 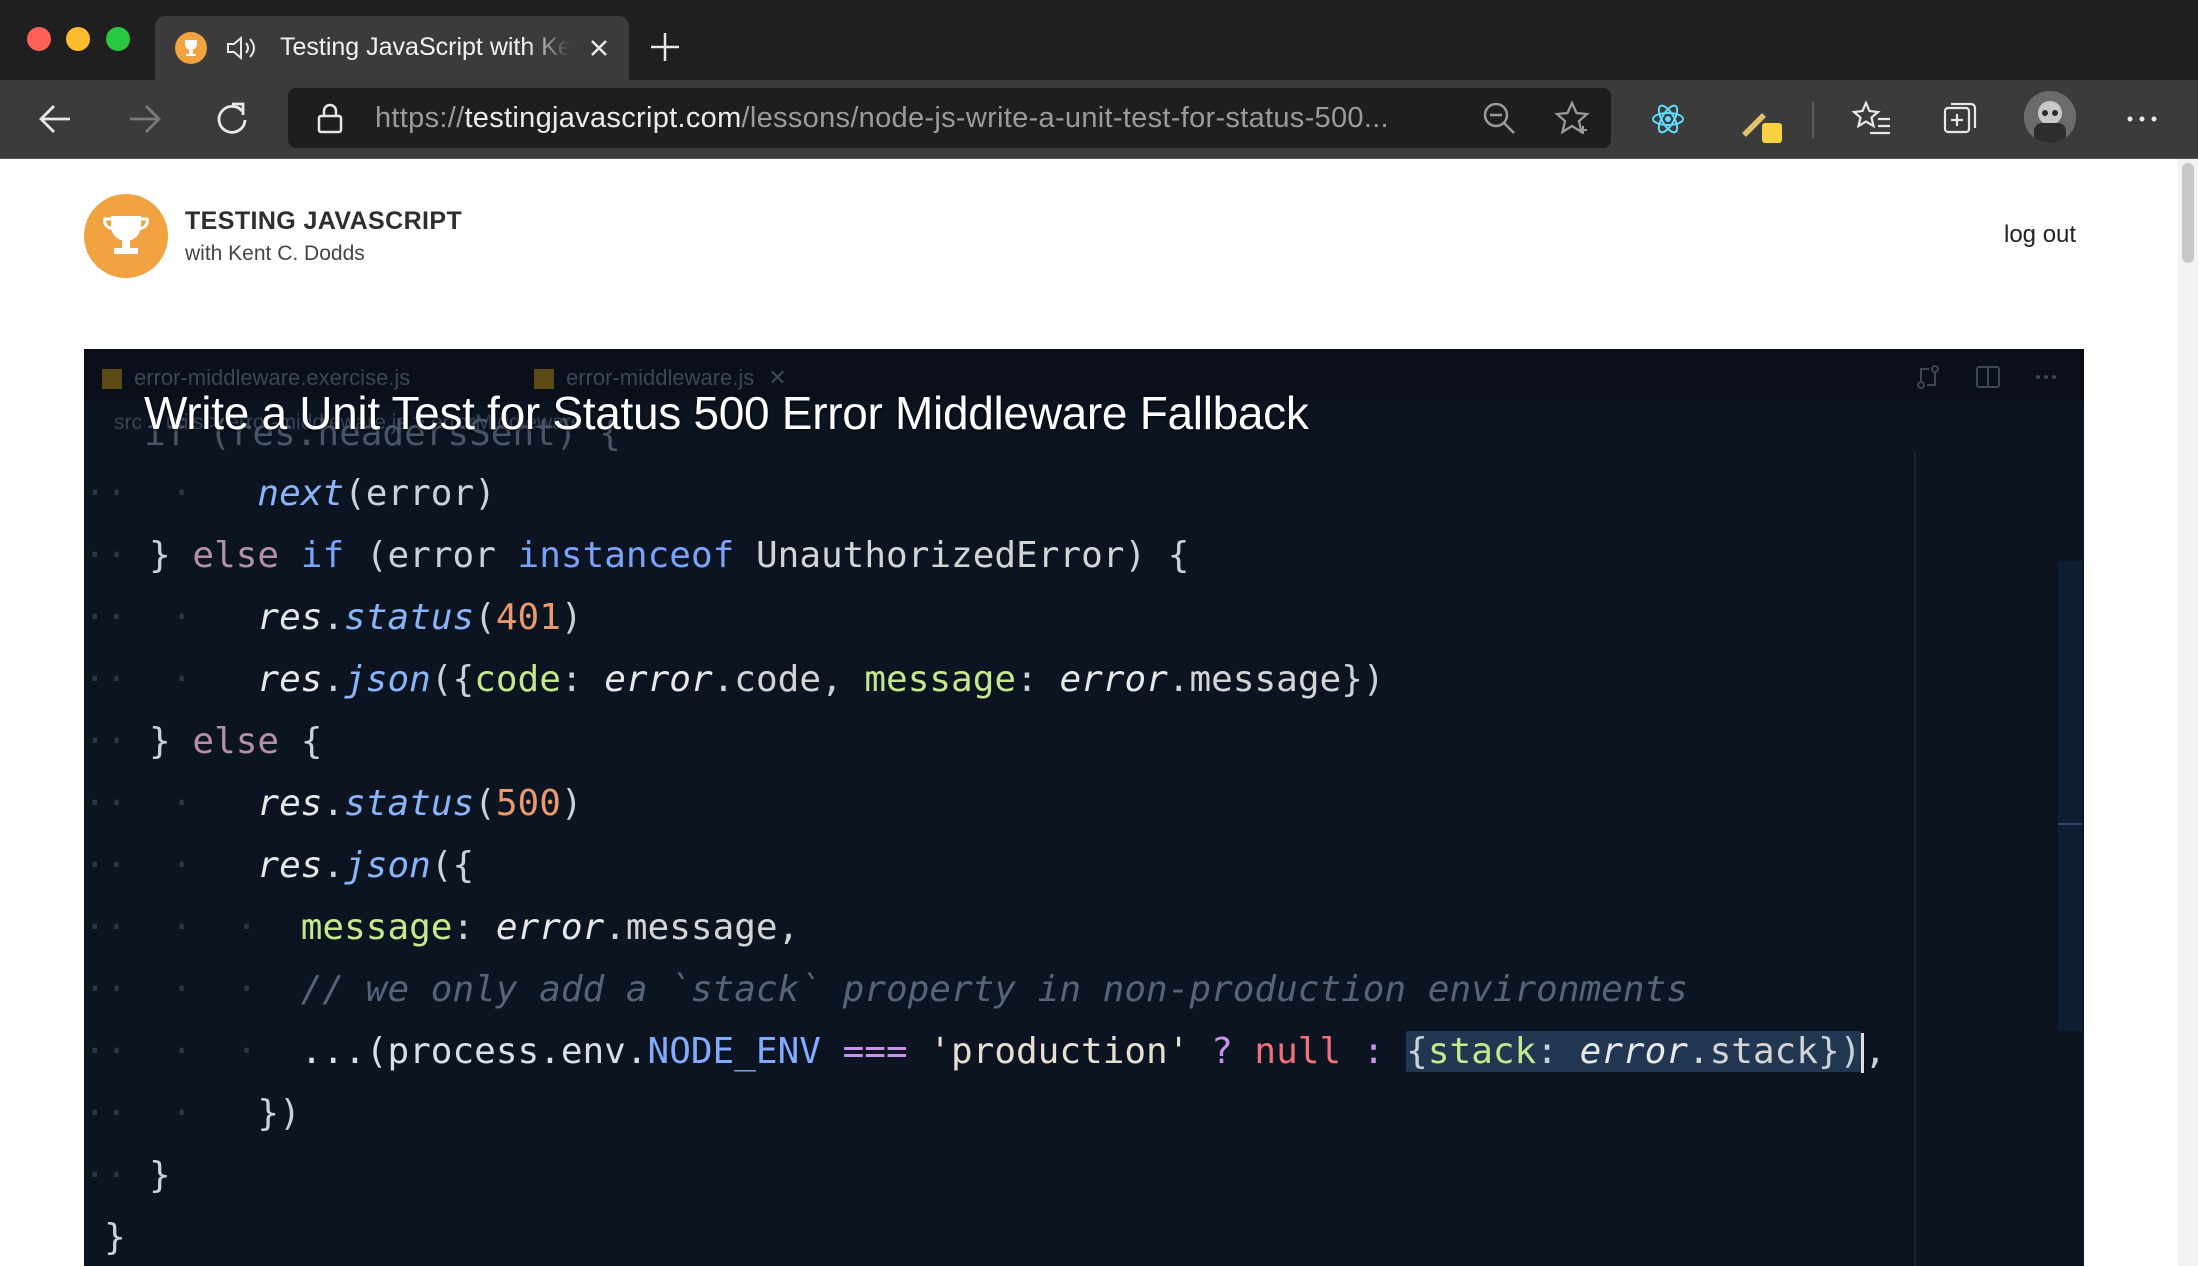 What do you see at coordinates (1759, 120) in the screenshot?
I see `pencil-extension-icon` at bounding box center [1759, 120].